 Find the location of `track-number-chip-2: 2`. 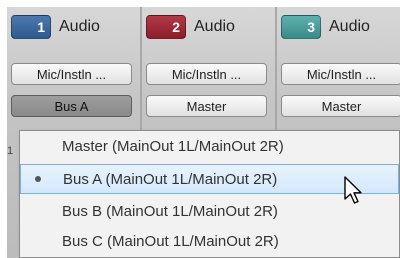

track-number-chip-2: 2 is located at coordinates (166, 27).